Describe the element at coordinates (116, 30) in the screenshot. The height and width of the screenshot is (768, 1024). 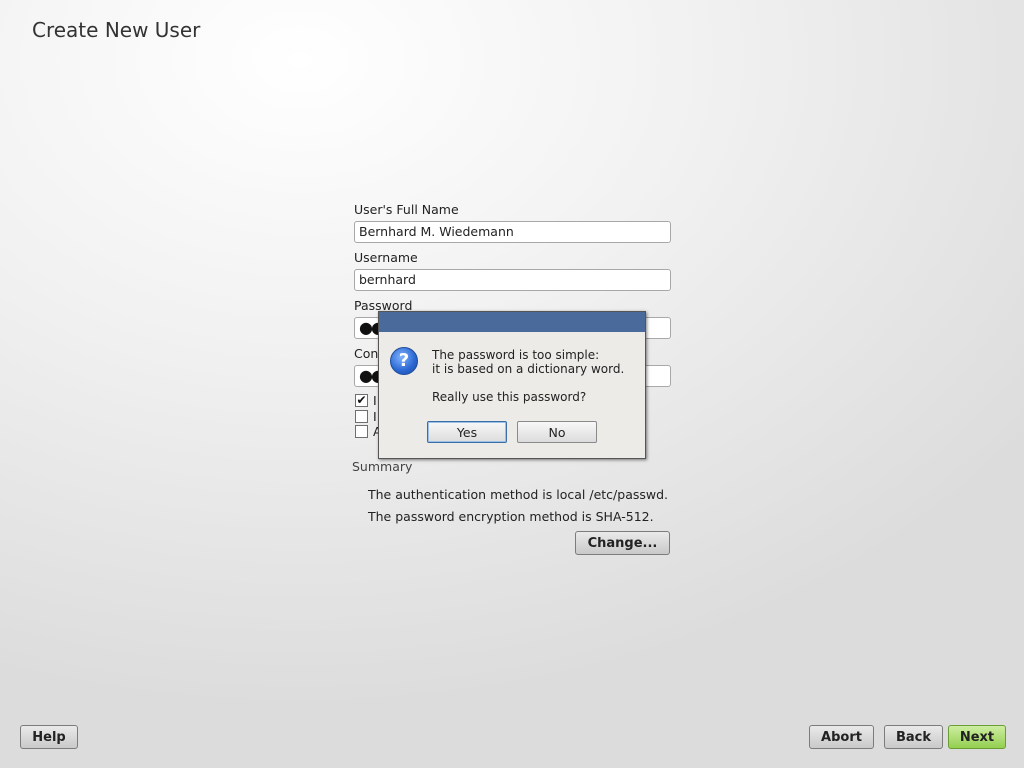
I see `page-title: Create New User` at that location.